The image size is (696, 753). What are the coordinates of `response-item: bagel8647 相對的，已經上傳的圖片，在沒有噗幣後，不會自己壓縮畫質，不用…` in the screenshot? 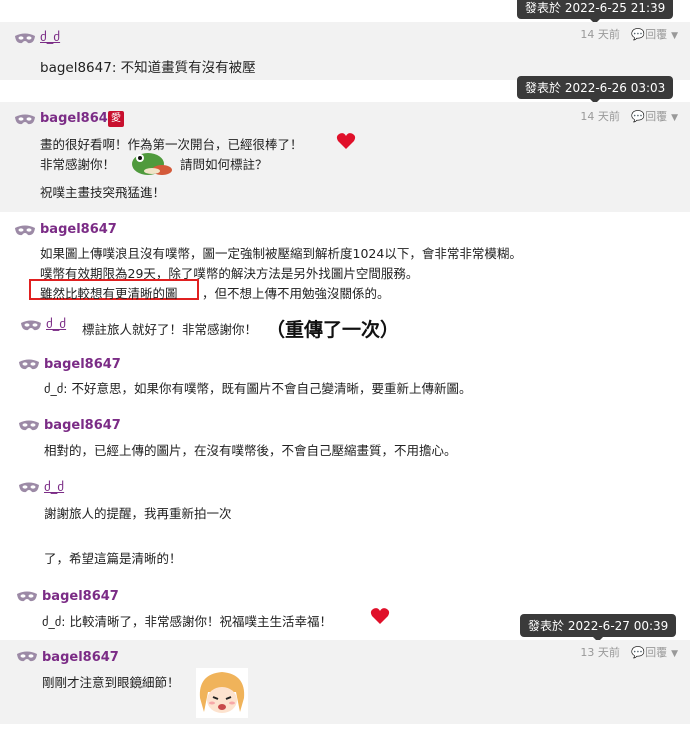 It's located at (345, 438).